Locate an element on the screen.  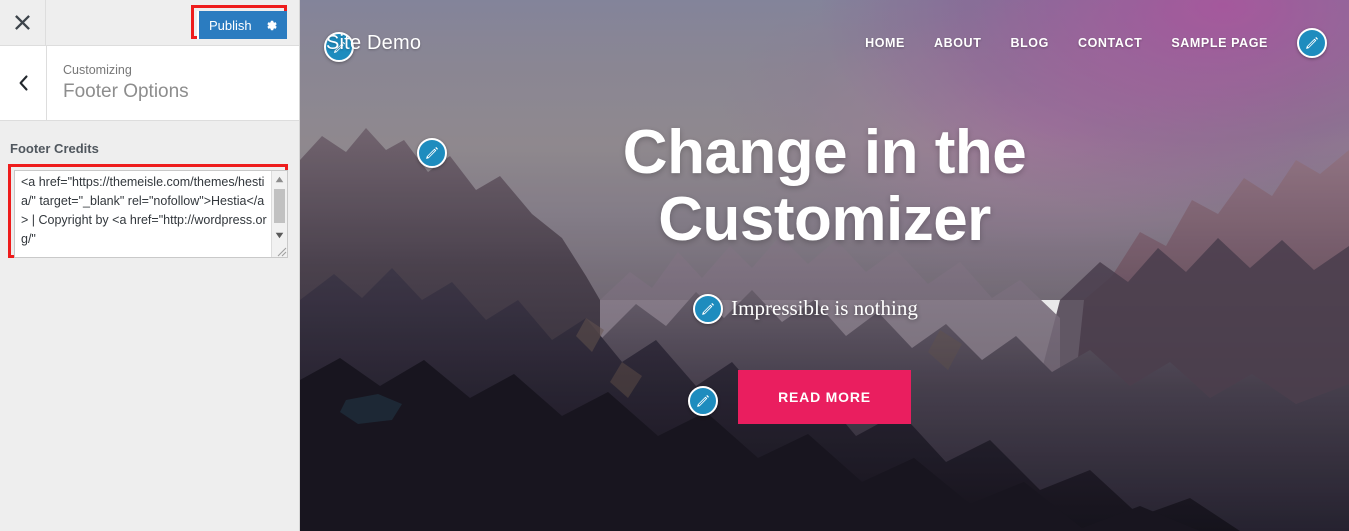
read-more-button-label: READ MORE is located at coordinates (824, 396).